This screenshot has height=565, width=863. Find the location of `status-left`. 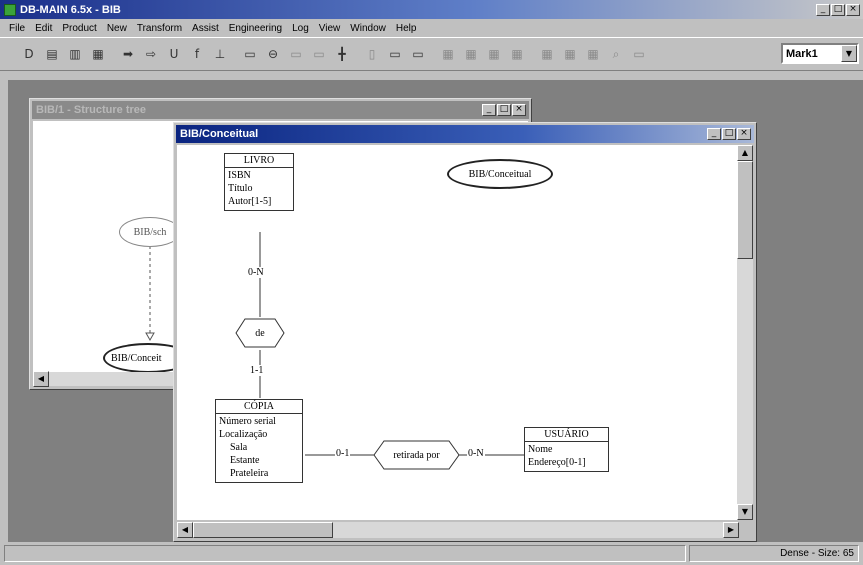

status-left is located at coordinates (345, 553).